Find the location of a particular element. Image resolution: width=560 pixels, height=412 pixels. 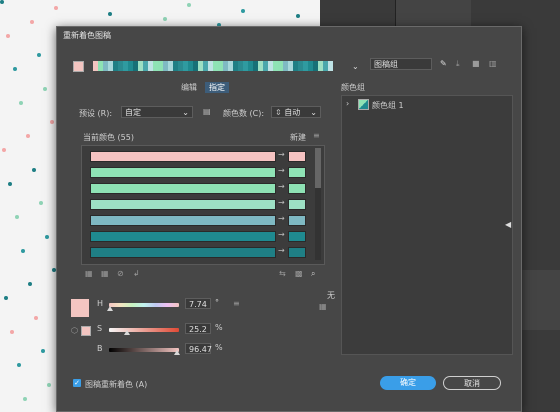

merge-colors-icon: ▦ is located at coordinates (89, 274).